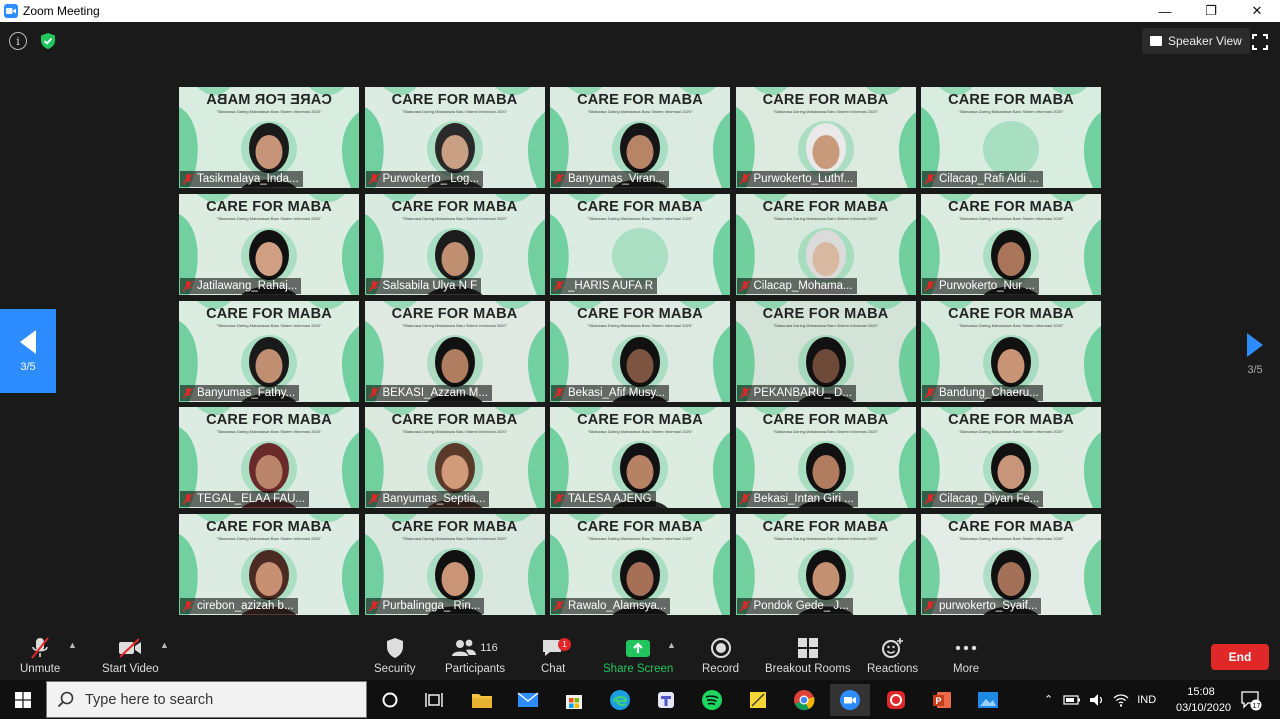  Describe the element at coordinates (638, 655) in the screenshot. I see `share-screen-button: Share Screen` at that location.